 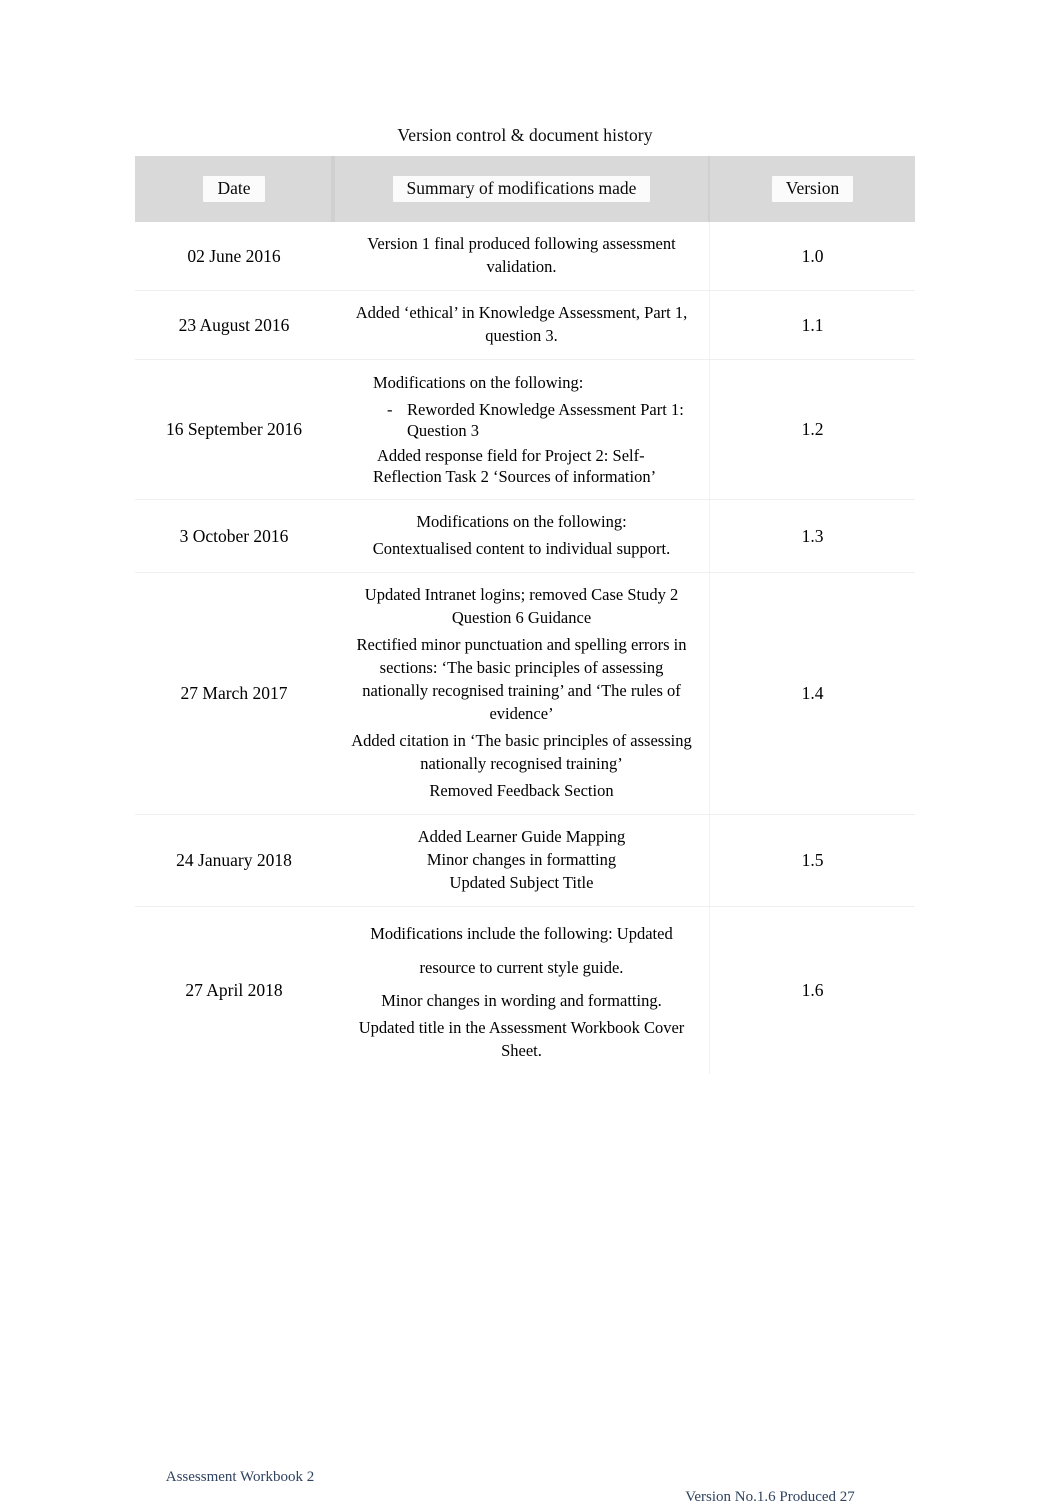 I want to click on cell-date: 23 August 2016, so click(x=234, y=324).